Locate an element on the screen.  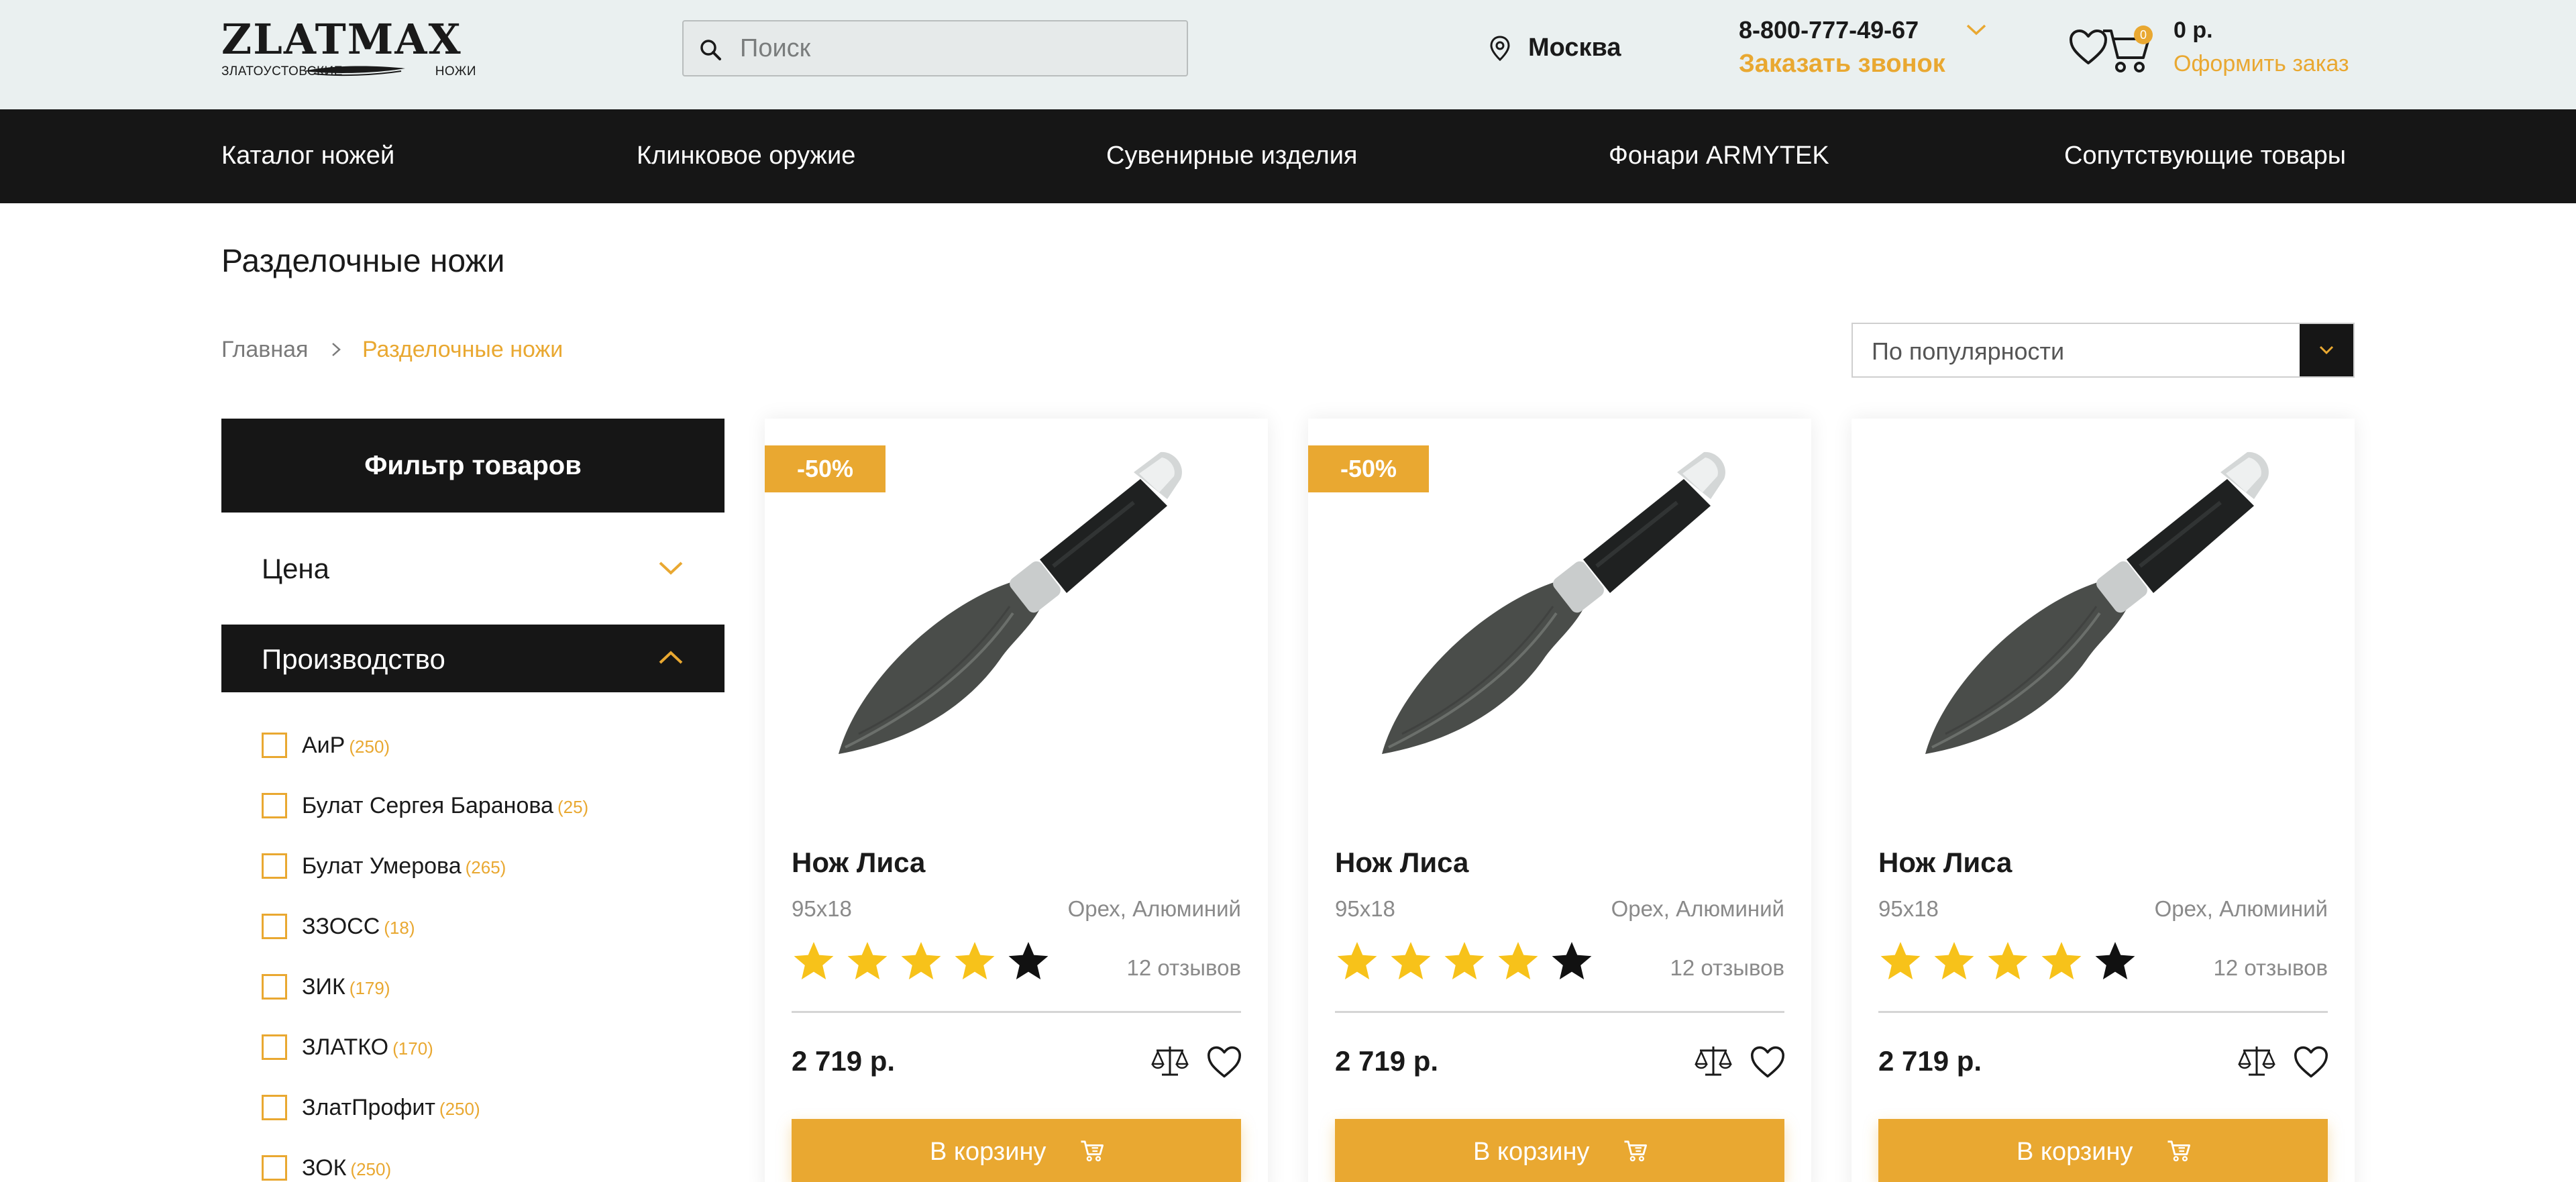
add-to-cart-label: В корзину is located at coordinates (1531, 1152).